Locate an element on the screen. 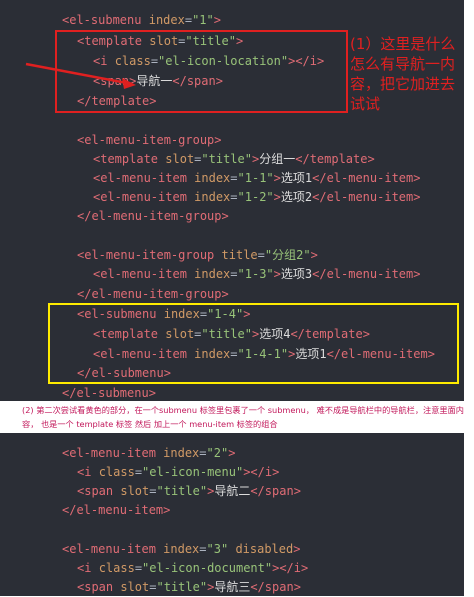  red-arrow-icon is located at coordinates (80, 75).